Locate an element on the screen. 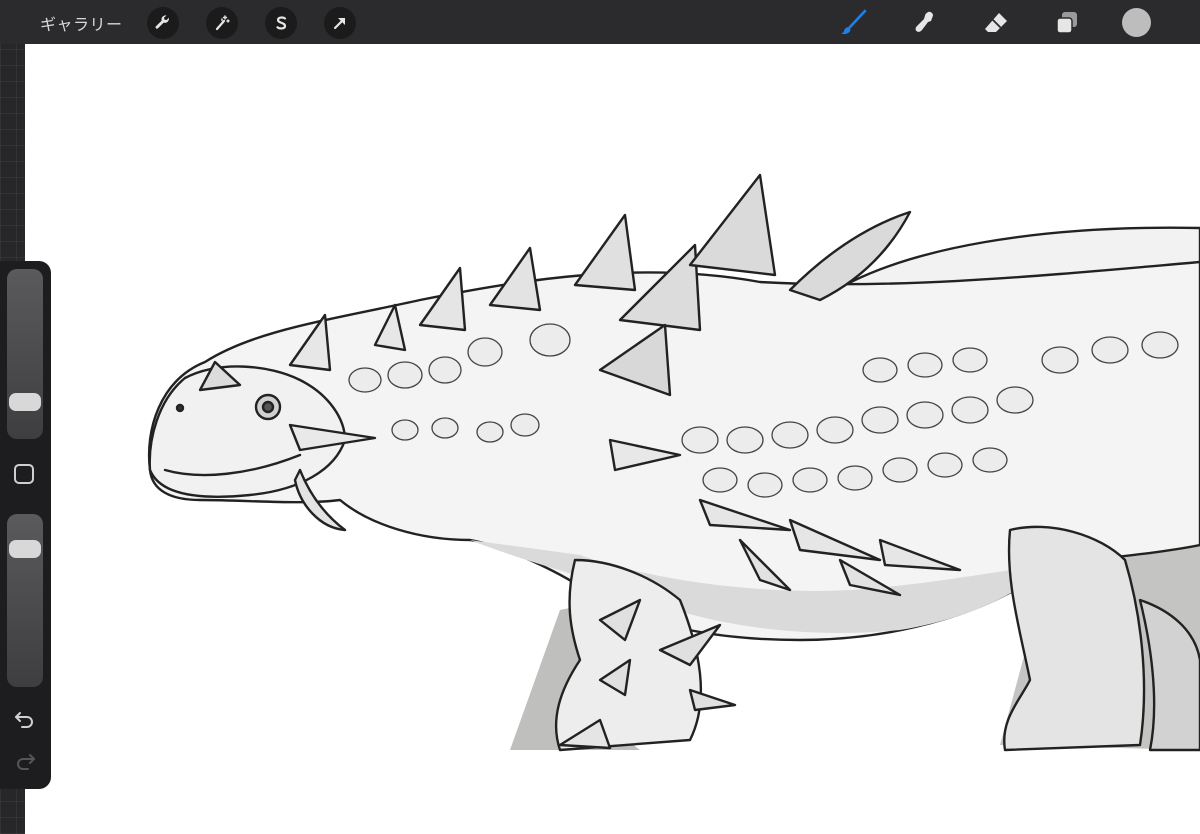 This screenshot has width=1200, height=834. smudge-icon is located at coordinates (925, 23).